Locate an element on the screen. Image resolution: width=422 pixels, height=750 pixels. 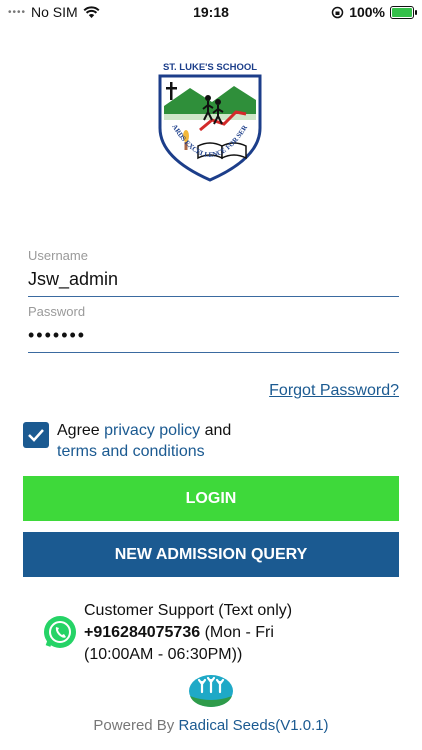
agree-checkbox is located at coordinates (36, 435).